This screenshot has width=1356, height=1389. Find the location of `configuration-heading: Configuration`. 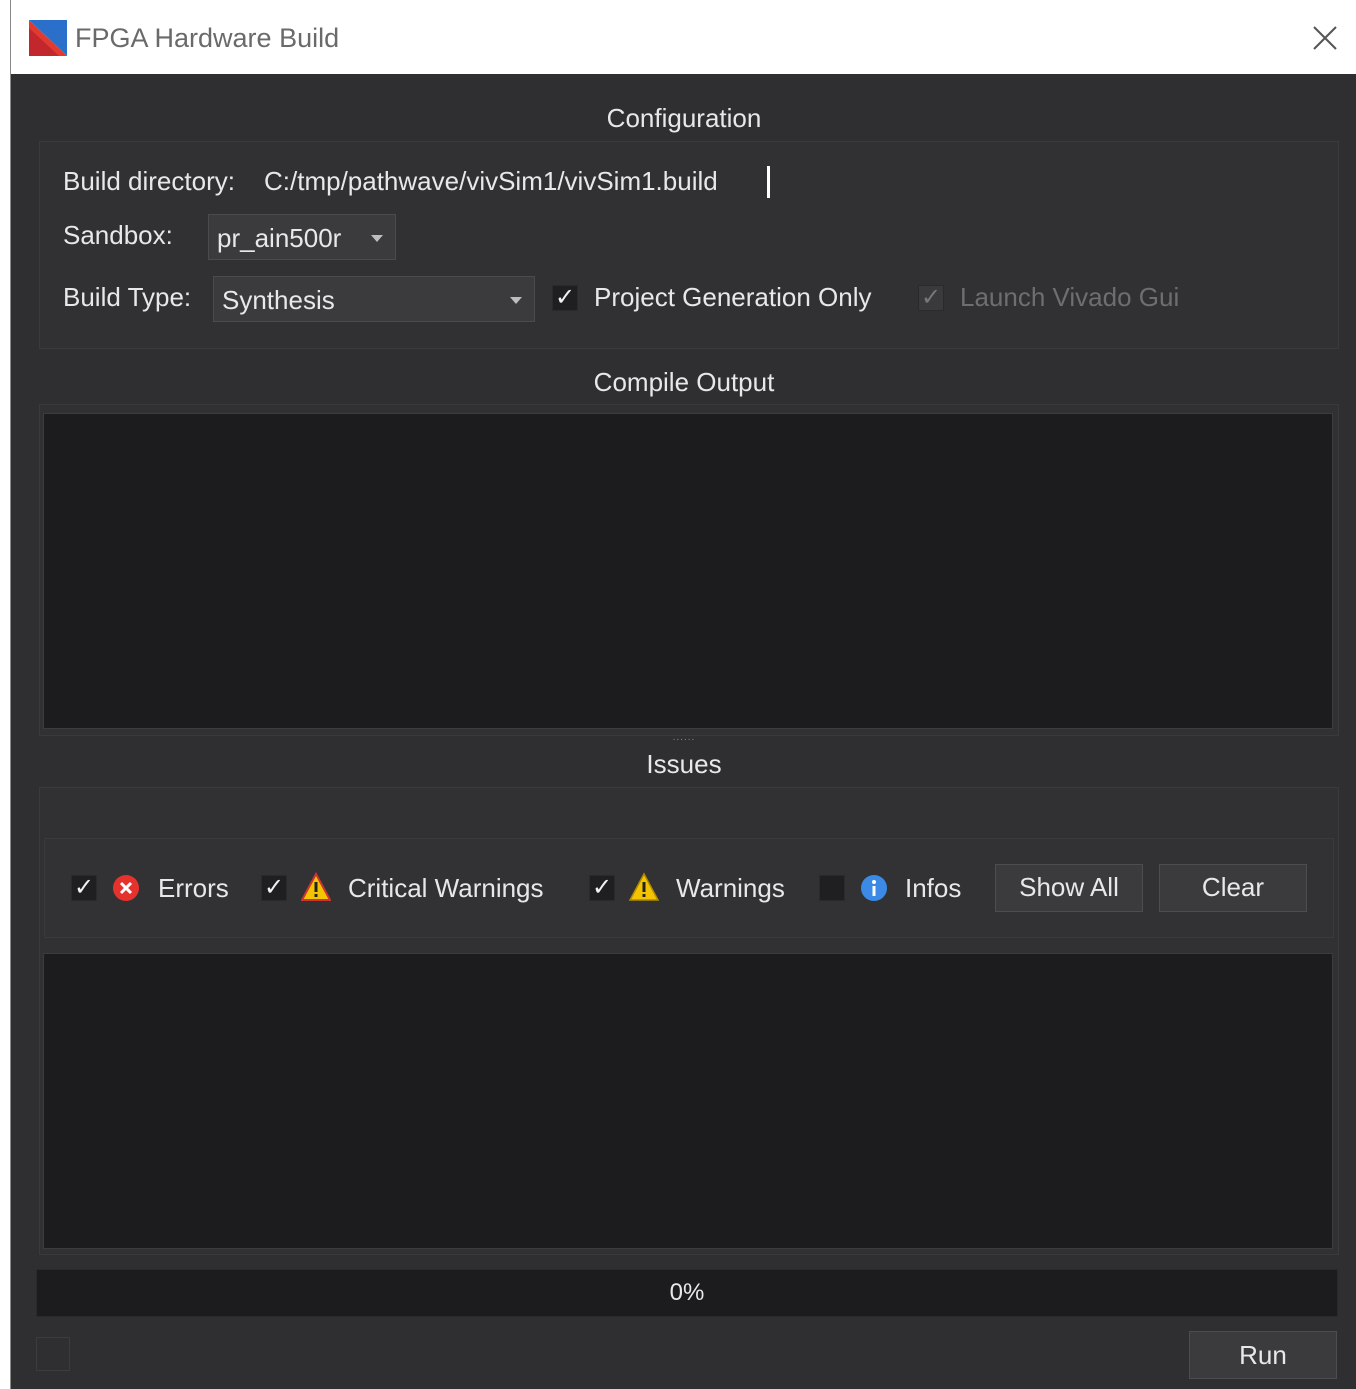

configuration-heading: Configuration is located at coordinates (684, 118).